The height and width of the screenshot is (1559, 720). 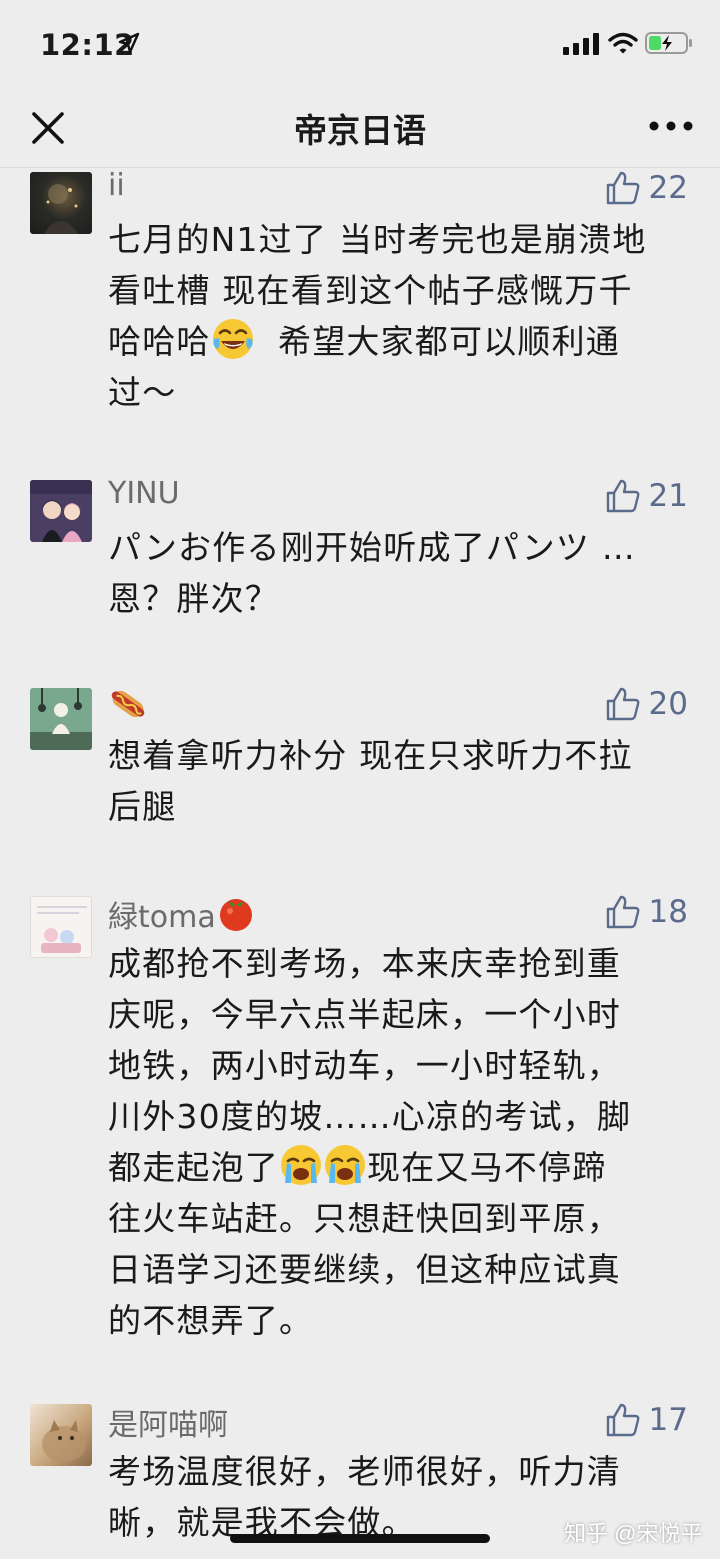 I want to click on comment-line-segment: 希望大家都可以顺利通, so click(x=437, y=341).